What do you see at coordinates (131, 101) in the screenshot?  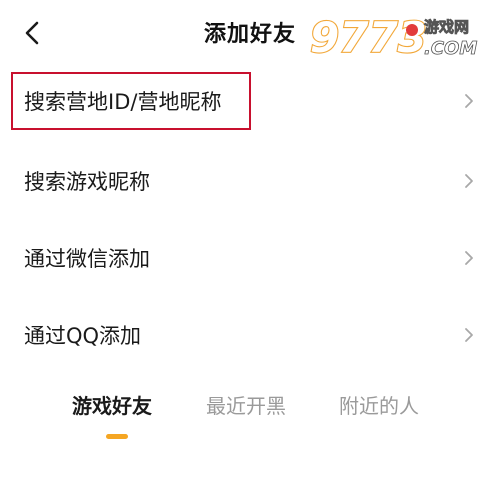 I see `annotation-highlight-box` at bounding box center [131, 101].